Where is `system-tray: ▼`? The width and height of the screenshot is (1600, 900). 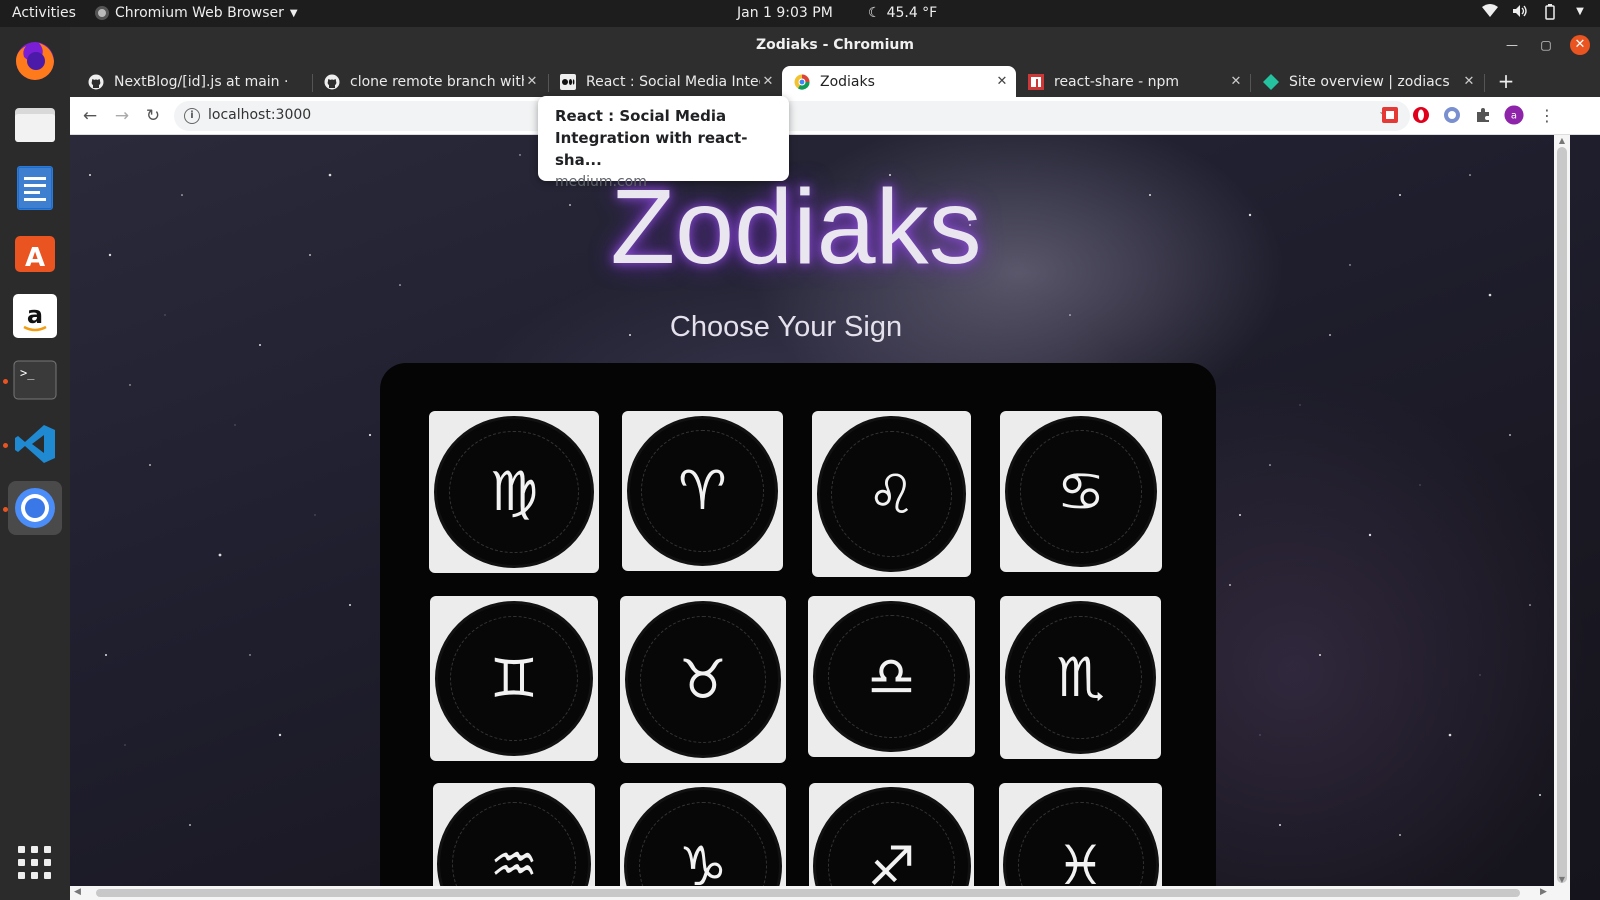 system-tray: ▼ is located at coordinates (1535, 12).